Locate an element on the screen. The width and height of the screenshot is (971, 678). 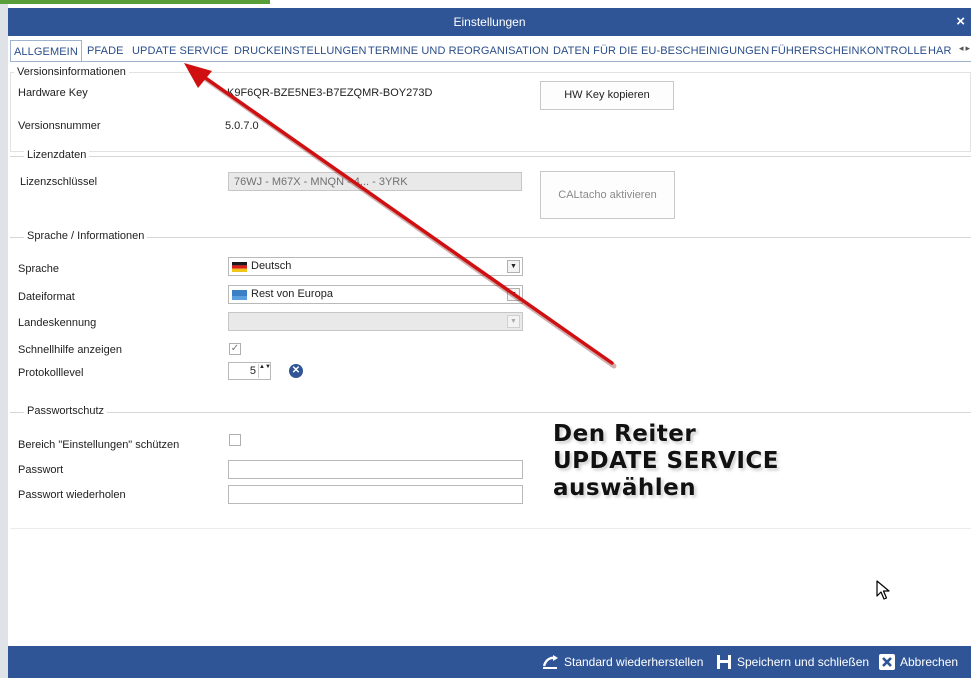
protect-settings-checkbox is located at coordinates (235, 440).